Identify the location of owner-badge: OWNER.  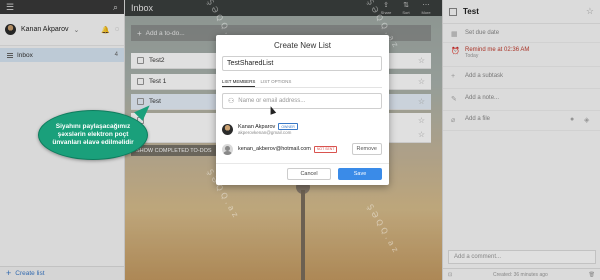
(288, 126).